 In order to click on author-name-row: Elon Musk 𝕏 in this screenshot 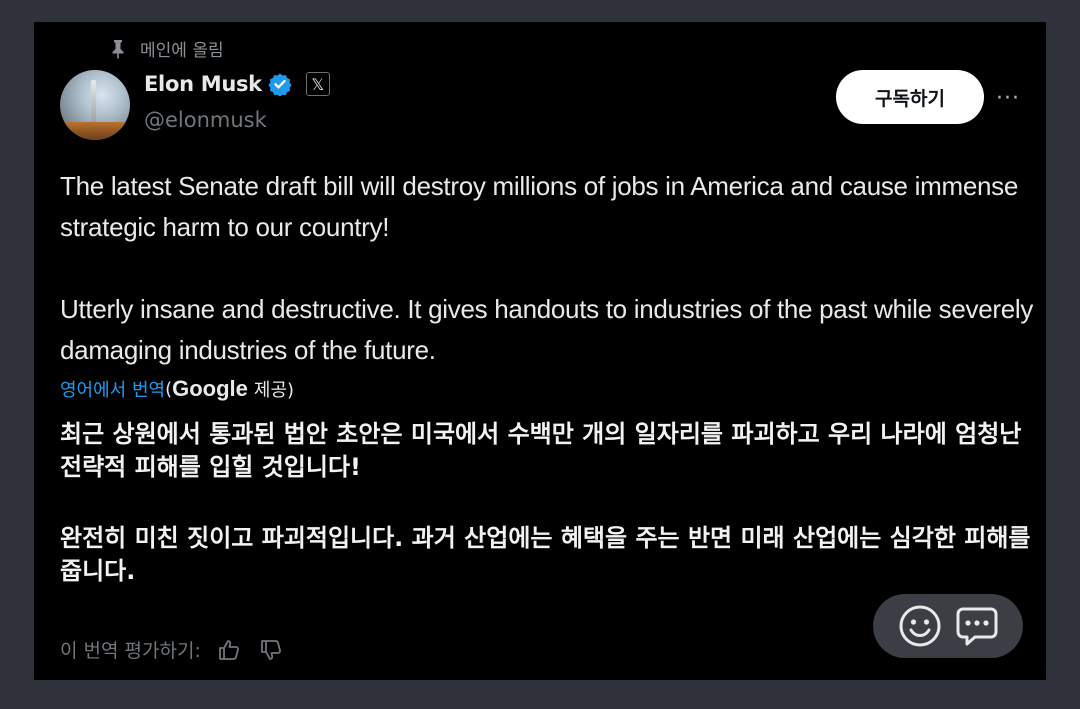, I will do `click(237, 84)`.